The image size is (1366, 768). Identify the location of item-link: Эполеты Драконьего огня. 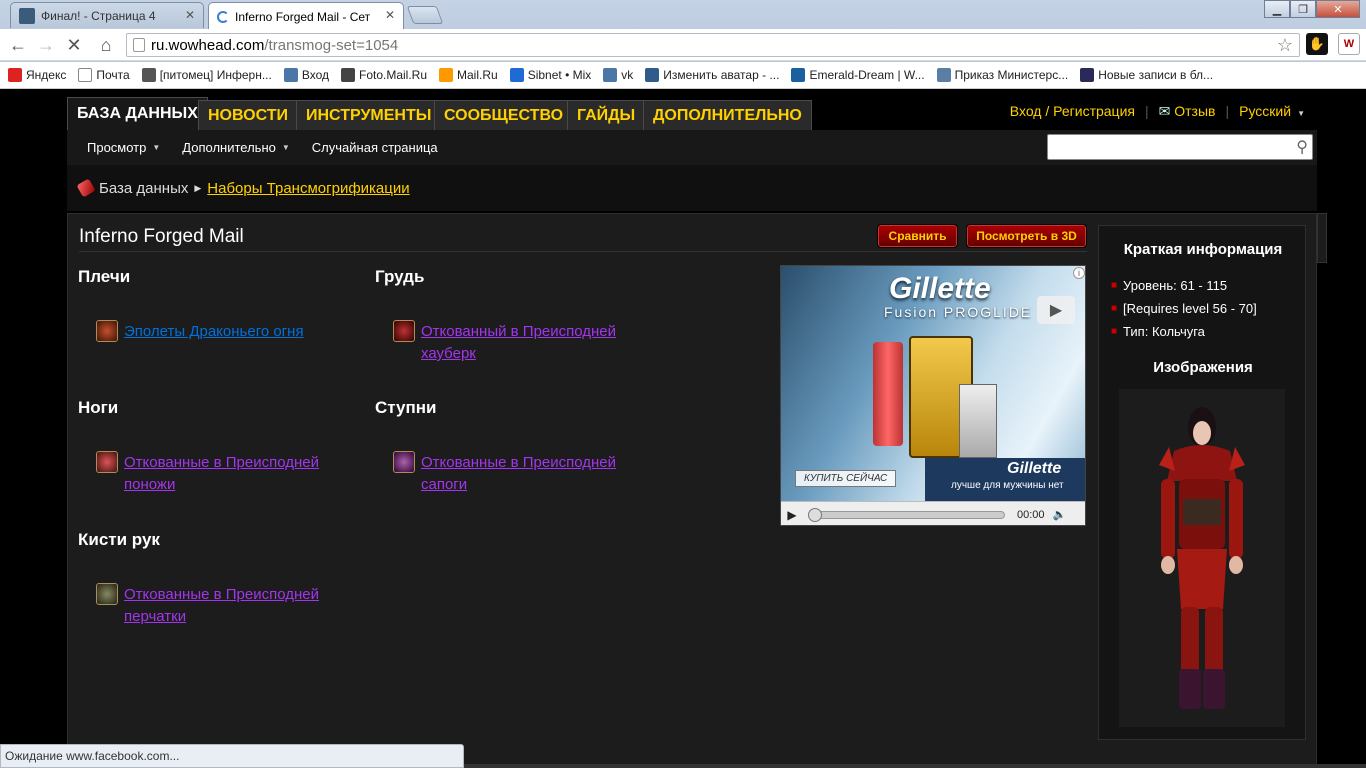
(224, 332).